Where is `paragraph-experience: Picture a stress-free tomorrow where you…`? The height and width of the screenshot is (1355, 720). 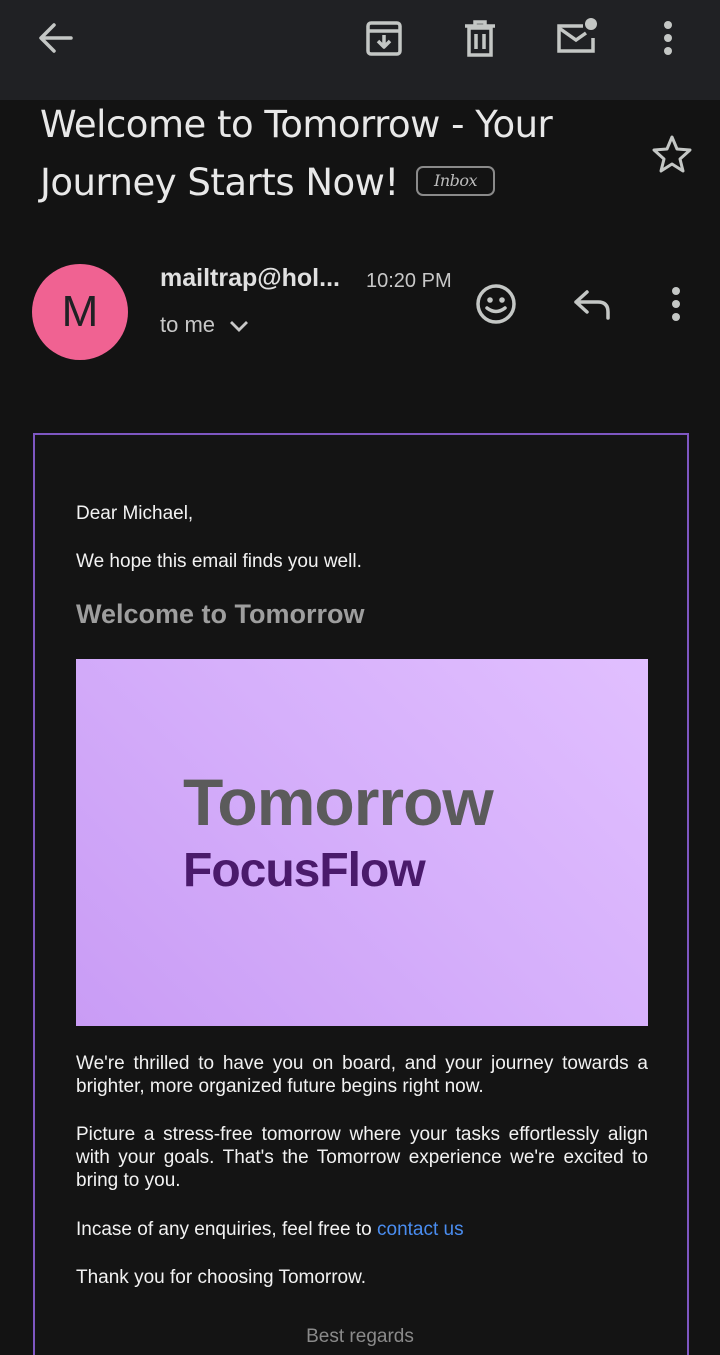 paragraph-experience: Picture a stress-free tomorrow where you… is located at coordinates (362, 1157).